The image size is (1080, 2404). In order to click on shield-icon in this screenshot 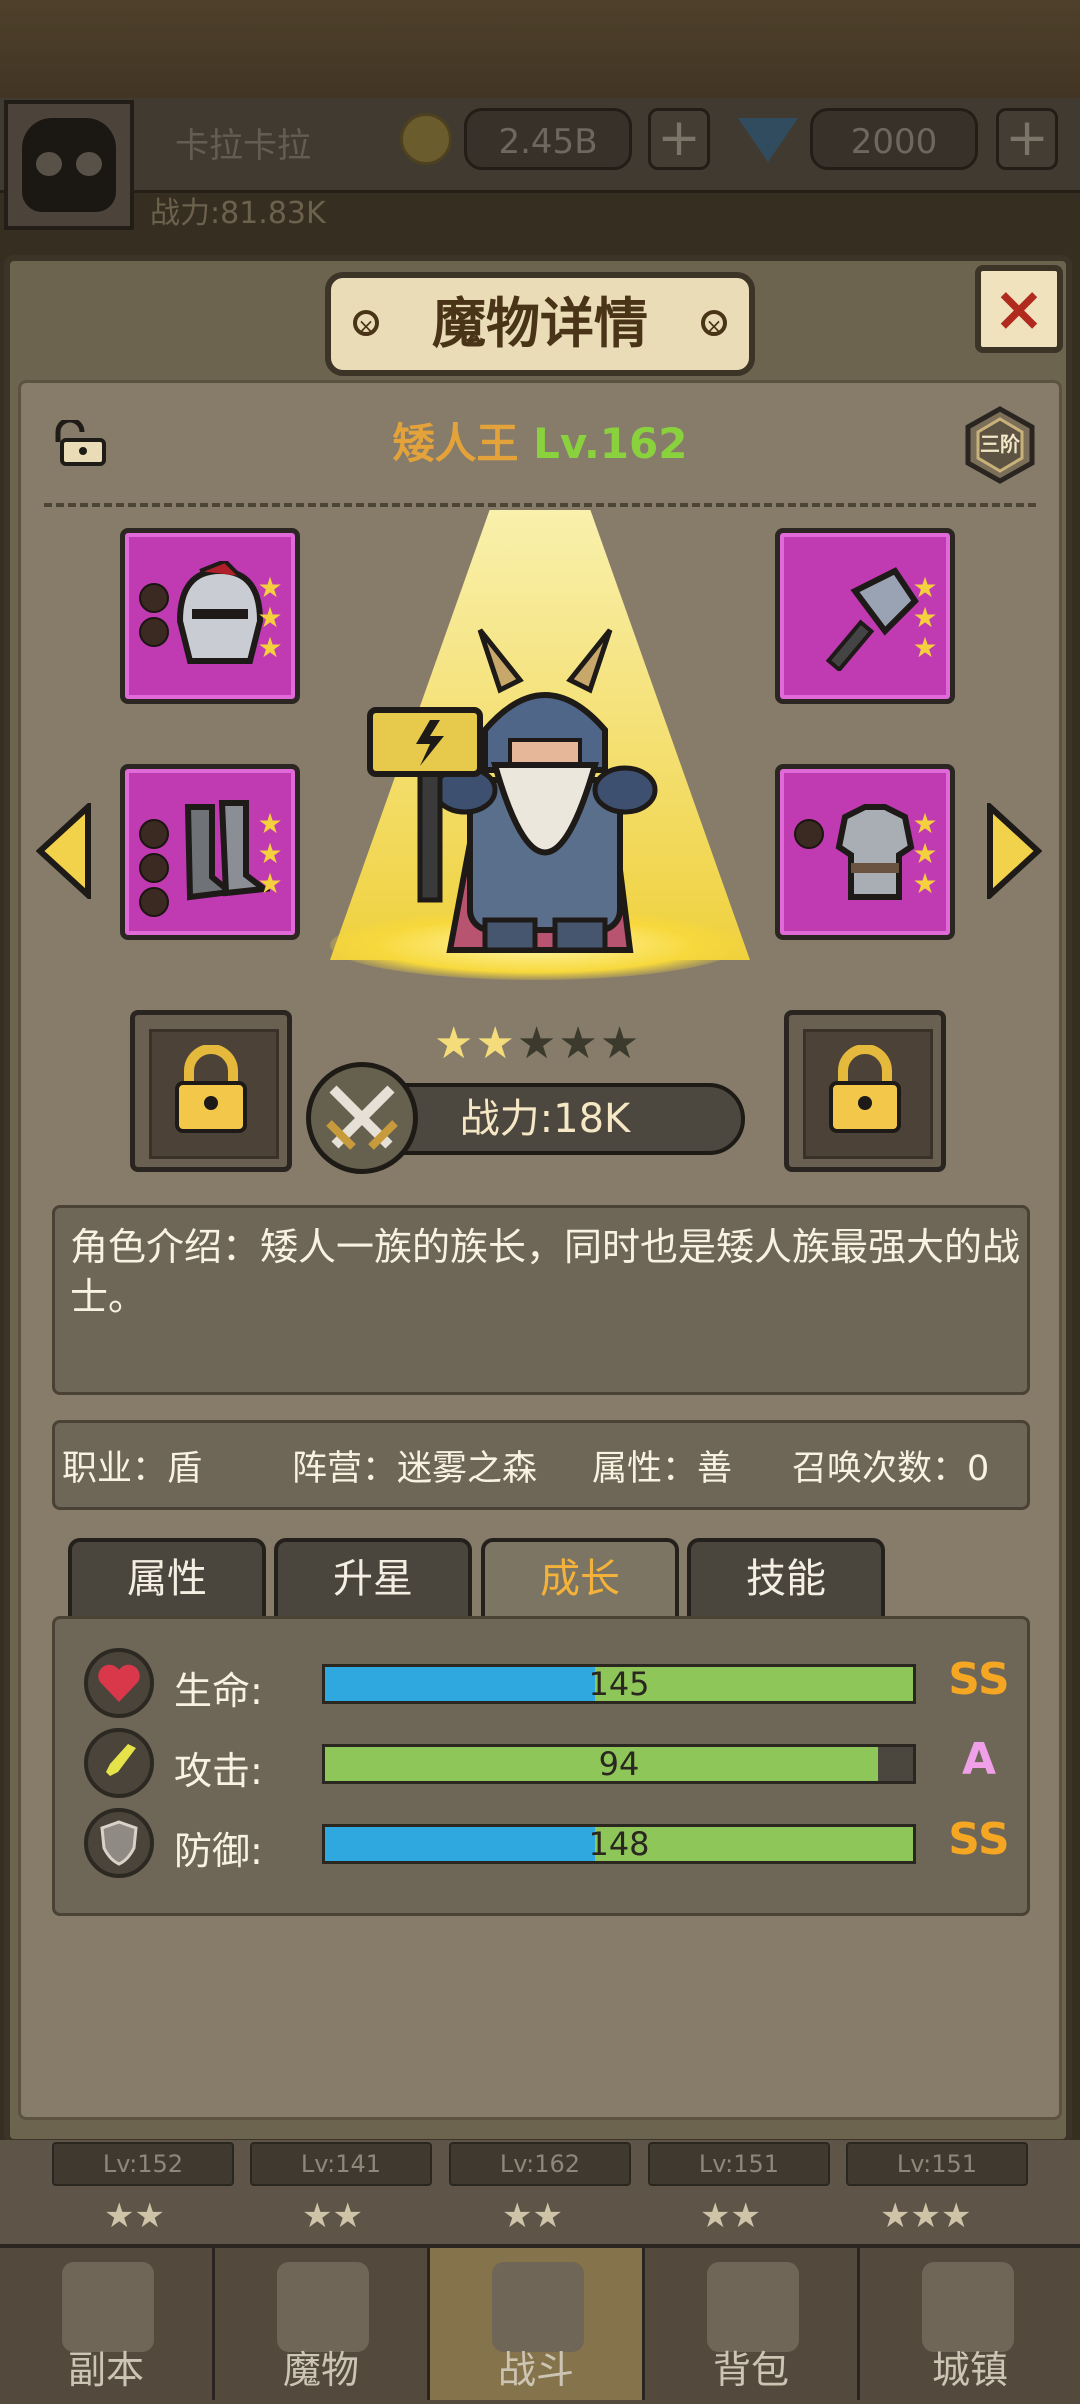, I will do `click(119, 1843)`.